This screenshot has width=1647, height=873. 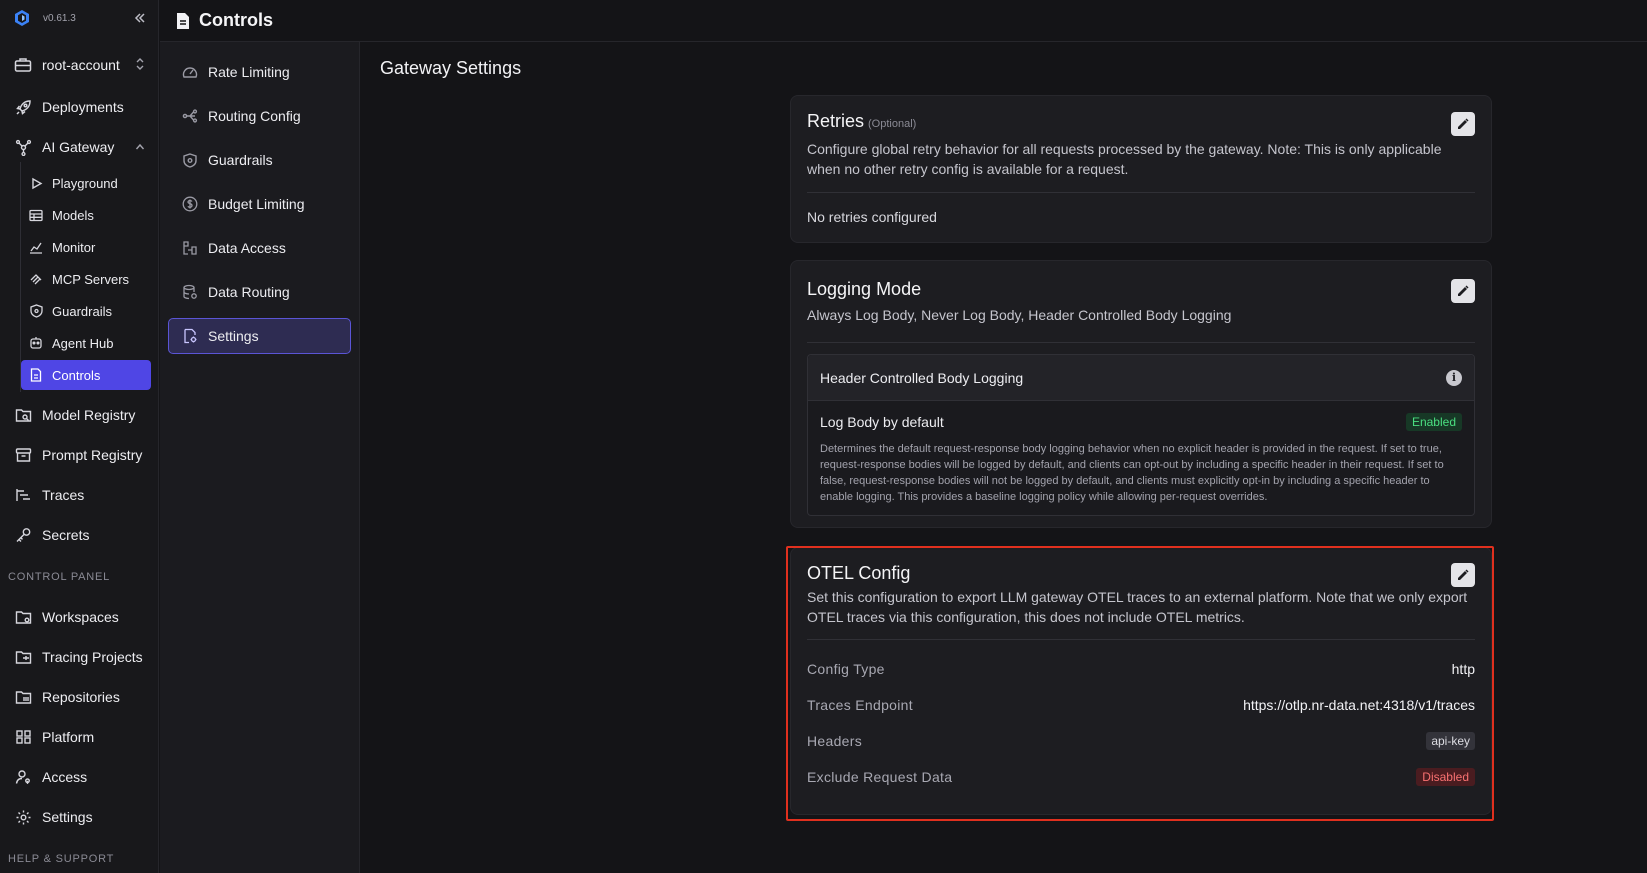 I want to click on user-key-icon, so click(x=23, y=777).